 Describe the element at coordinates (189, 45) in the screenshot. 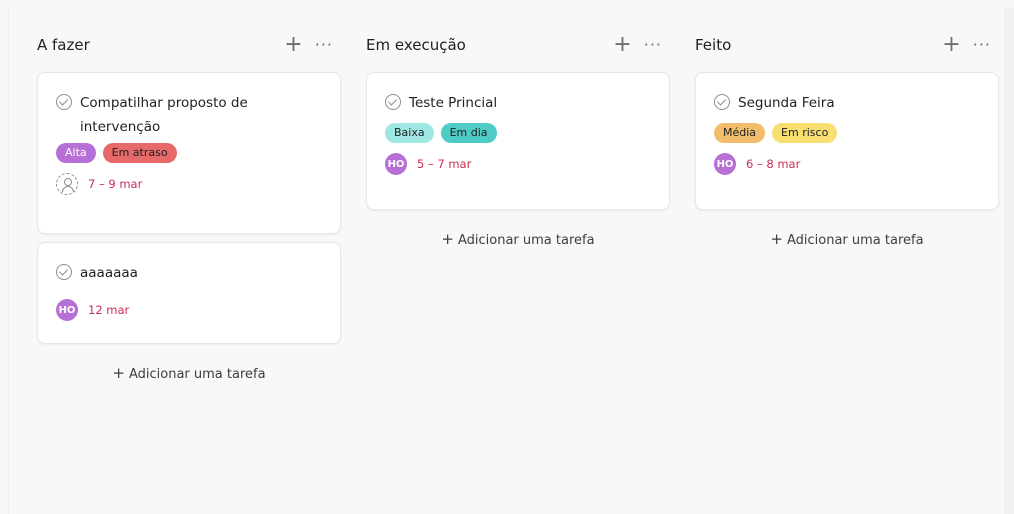

I see `column-header: A fazer + ···` at that location.